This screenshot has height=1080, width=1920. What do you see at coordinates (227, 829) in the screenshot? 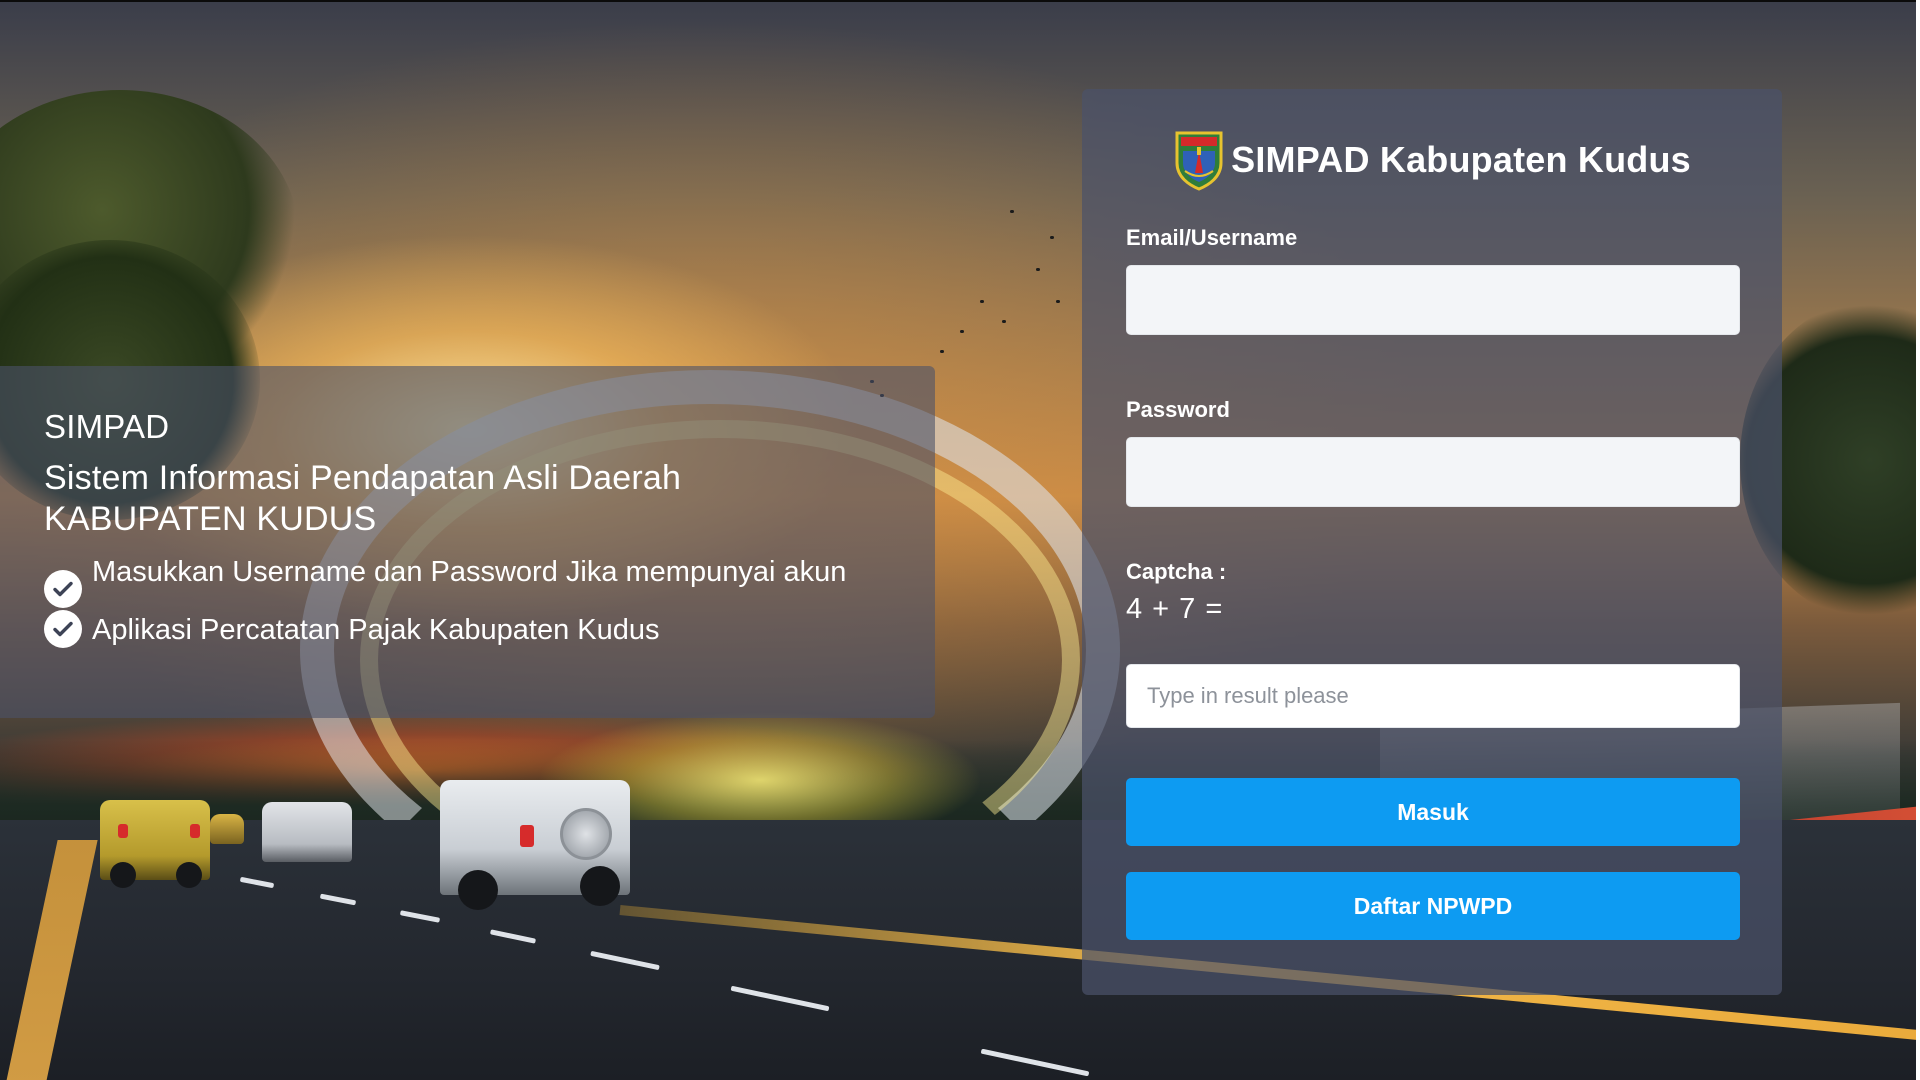
I see `car-far` at bounding box center [227, 829].